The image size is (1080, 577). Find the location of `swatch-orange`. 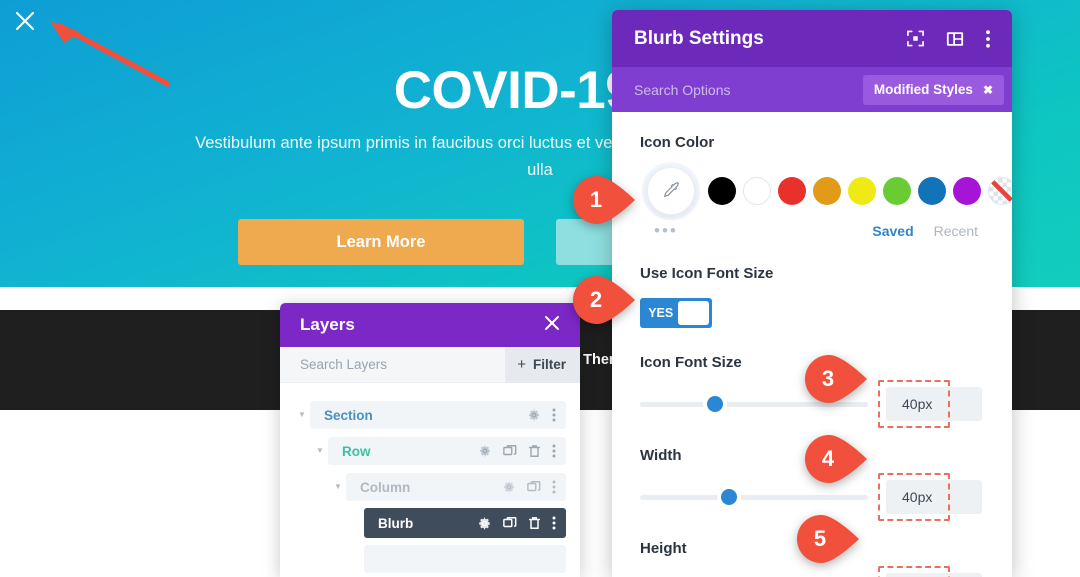

swatch-orange is located at coordinates (827, 191).